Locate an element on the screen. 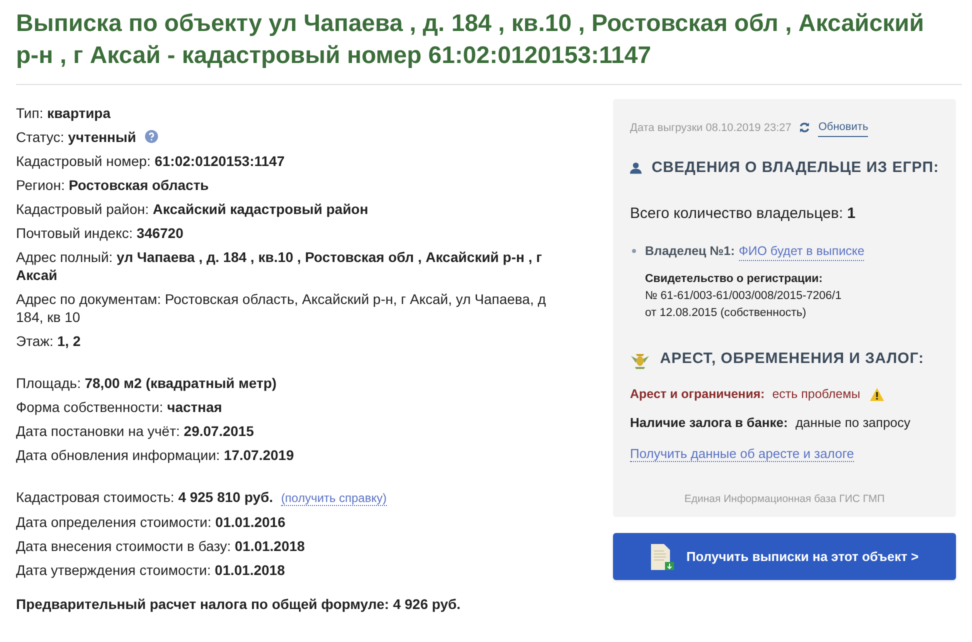 Image resolution: width=972 pixels, height=642 pixels. property-text: Почтовый индекс: 346720 is located at coordinates (100, 233).